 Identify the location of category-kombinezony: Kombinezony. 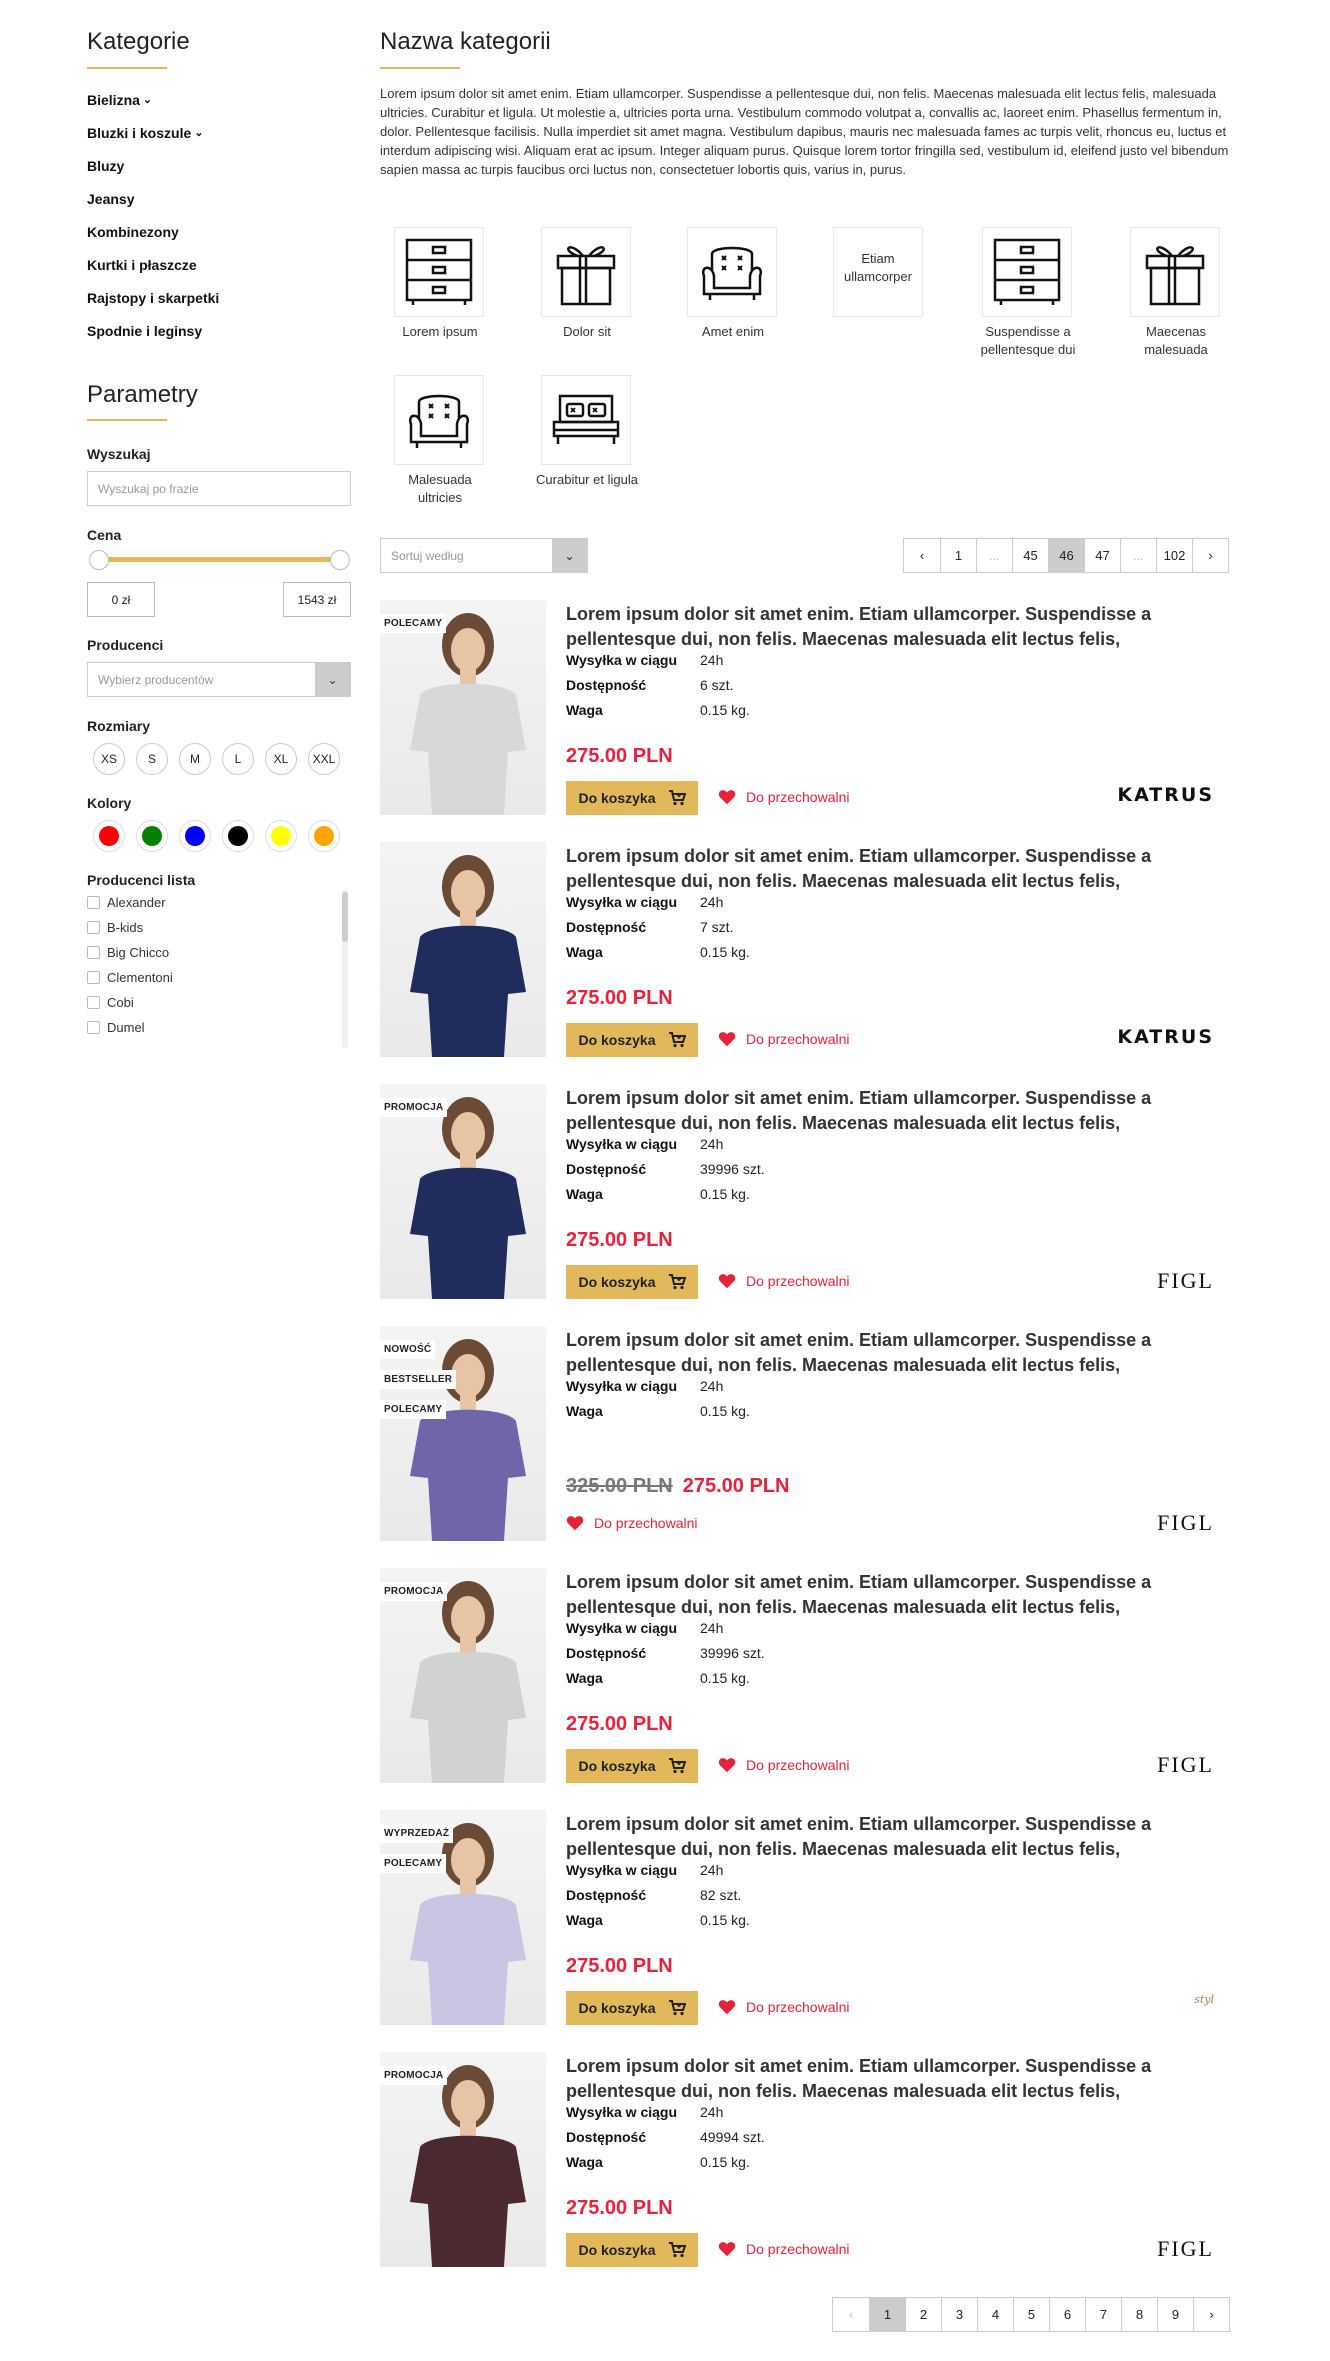
(217, 231).